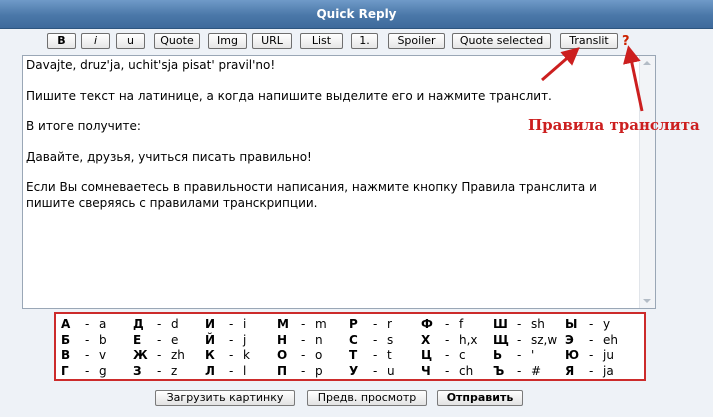 This screenshot has width=713, height=417. Describe the element at coordinates (426, 339) in the screenshot. I see `cyrillic-letter: Х` at that location.